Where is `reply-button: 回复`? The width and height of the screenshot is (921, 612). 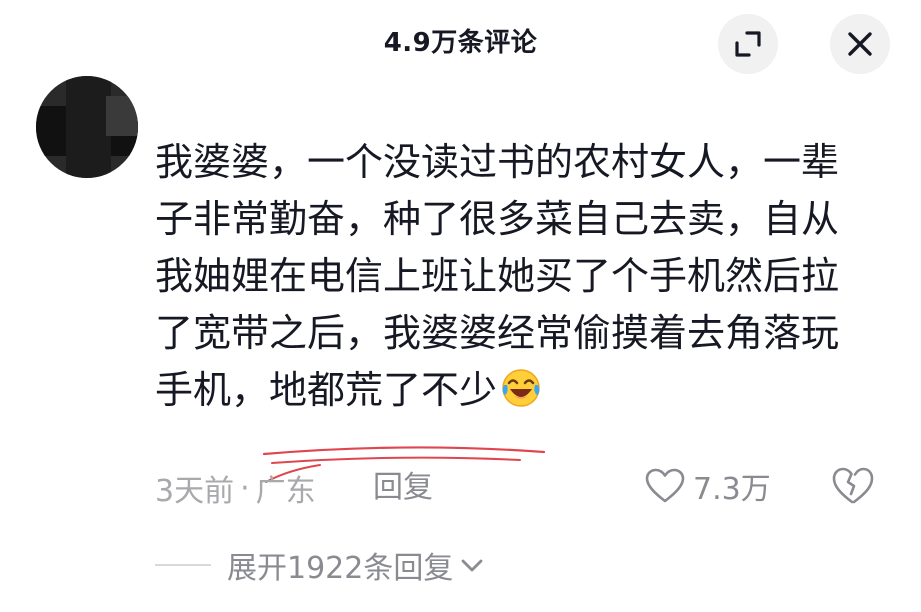 reply-button: 回复 is located at coordinates (403, 488).